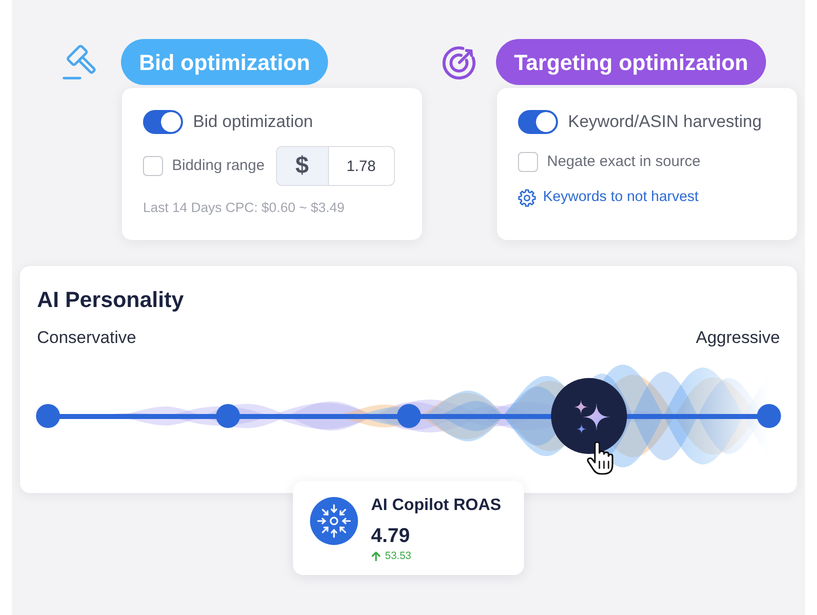 The image size is (817, 615). I want to click on section-heading: Targeting optimization, so click(631, 62).